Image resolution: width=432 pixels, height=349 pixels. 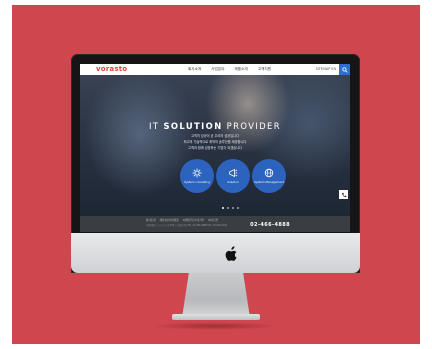 I want to click on phone-icon, so click(x=343, y=194).